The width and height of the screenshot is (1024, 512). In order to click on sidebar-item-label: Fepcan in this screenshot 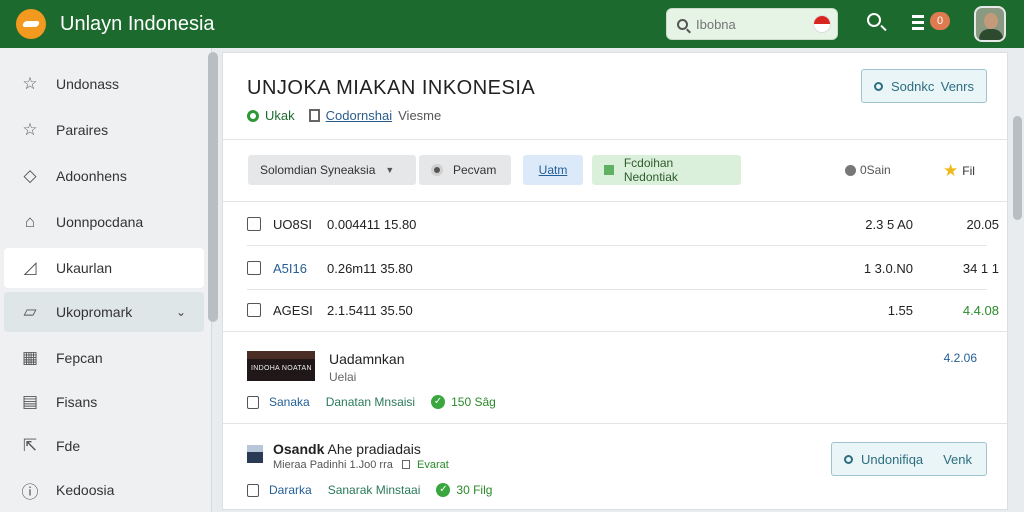, I will do `click(79, 358)`.